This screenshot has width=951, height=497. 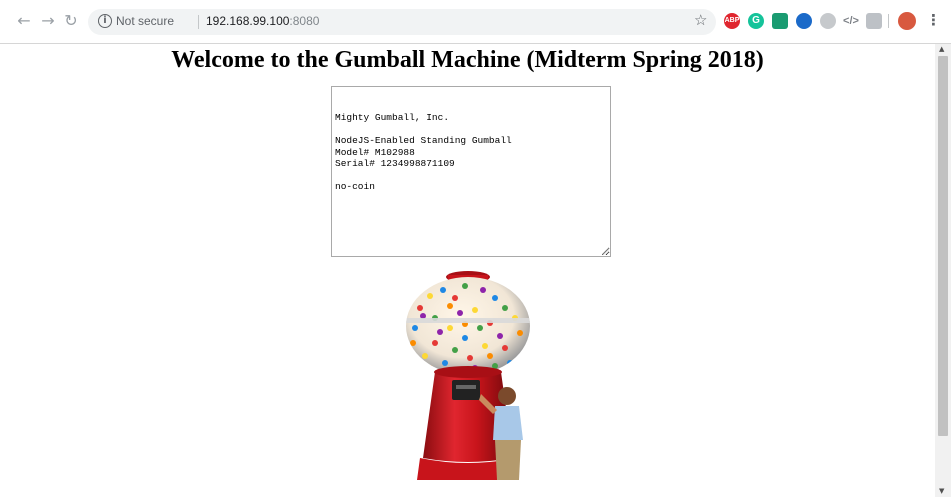 I want to click on address-divider, so click(x=198, y=22).